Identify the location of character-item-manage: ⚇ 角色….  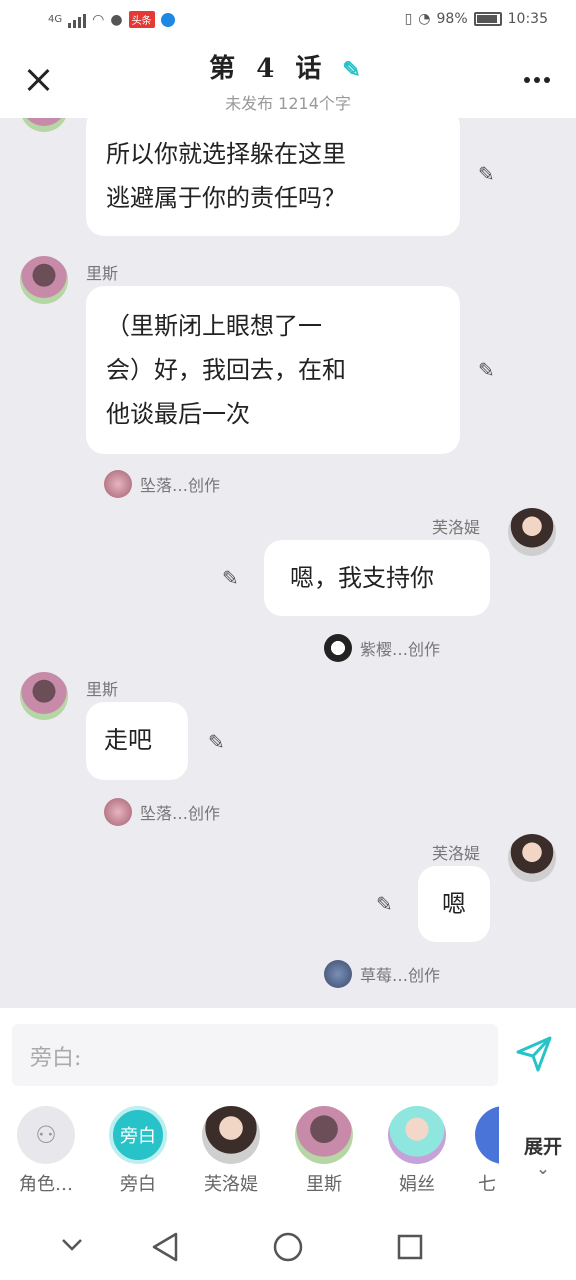
(46, 1151).